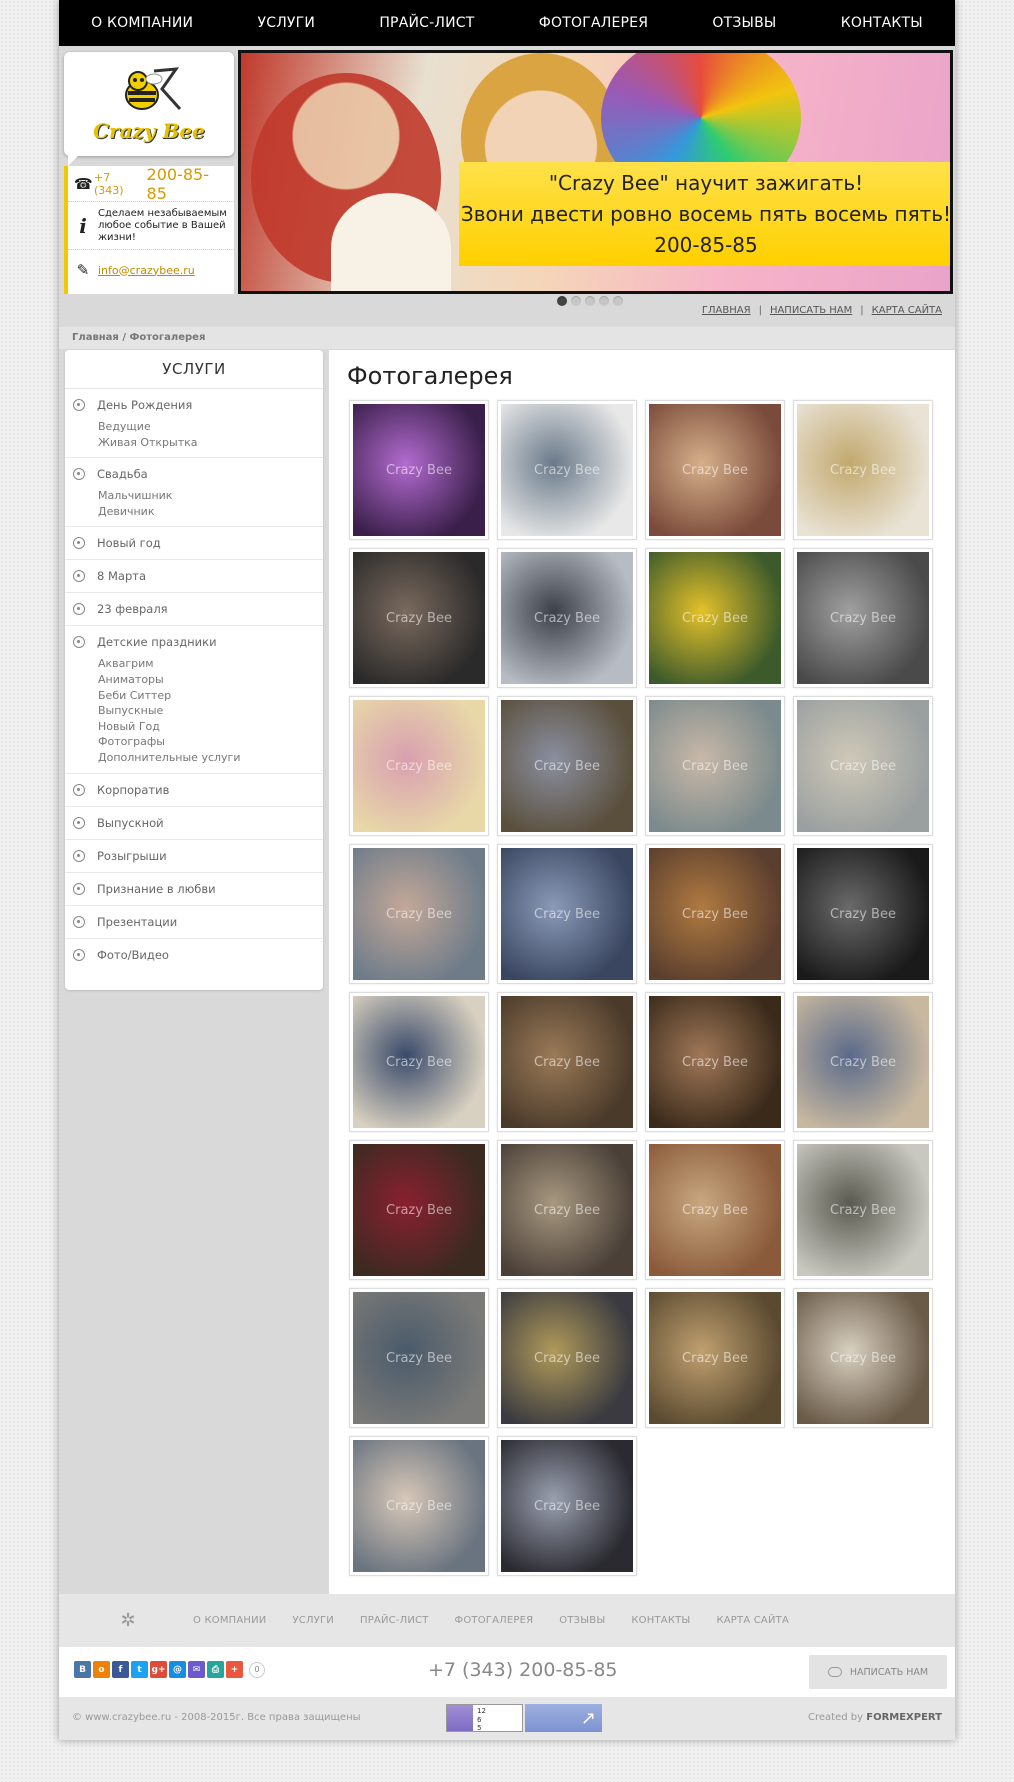  Describe the element at coordinates (210, 711) in the screenshot. I see `subservice-link: Выпускные` at that location.